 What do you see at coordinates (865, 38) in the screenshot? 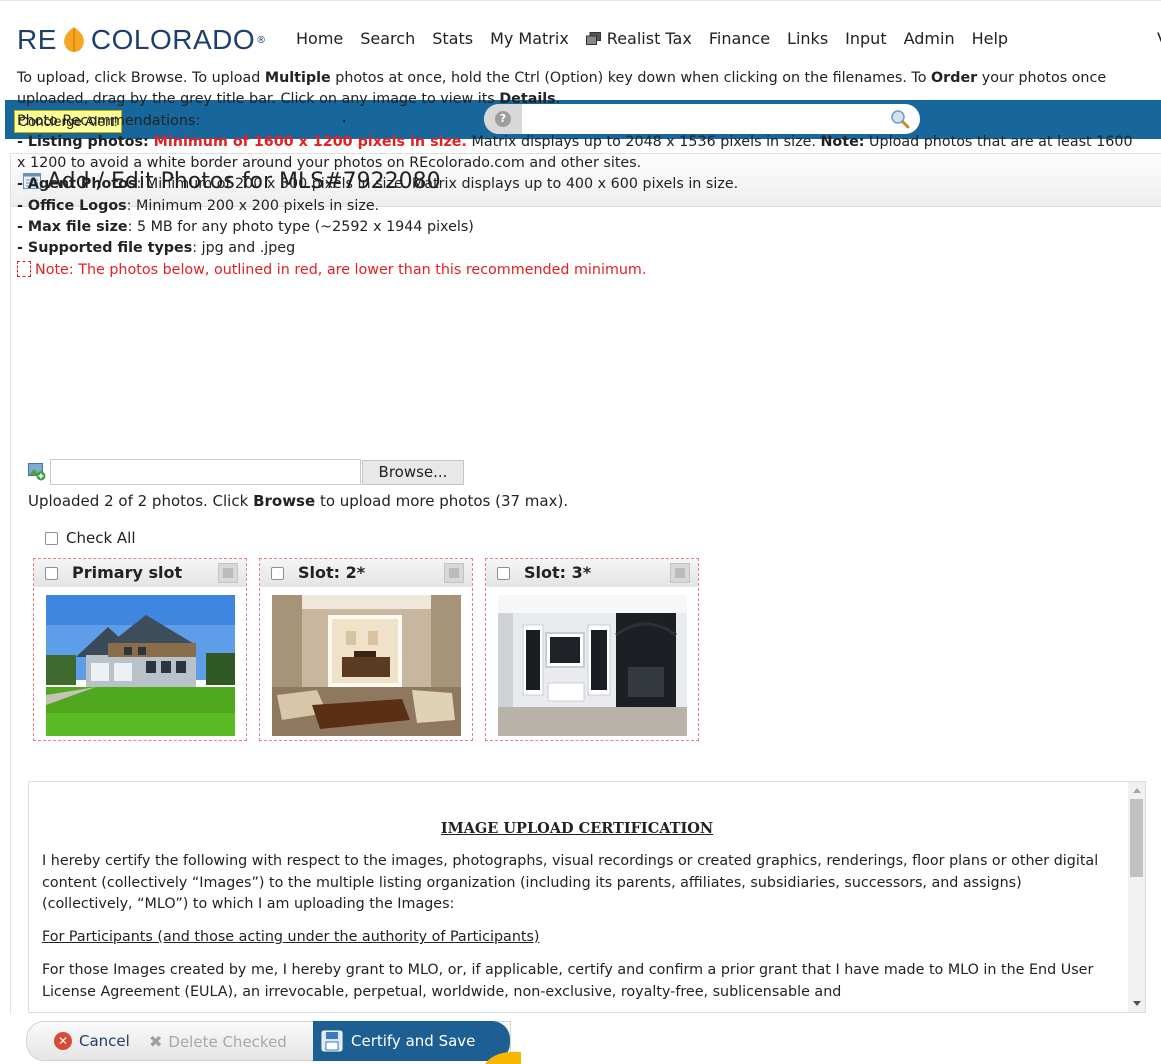
I see `nav-input: Input` at bounding box center [865, 38].